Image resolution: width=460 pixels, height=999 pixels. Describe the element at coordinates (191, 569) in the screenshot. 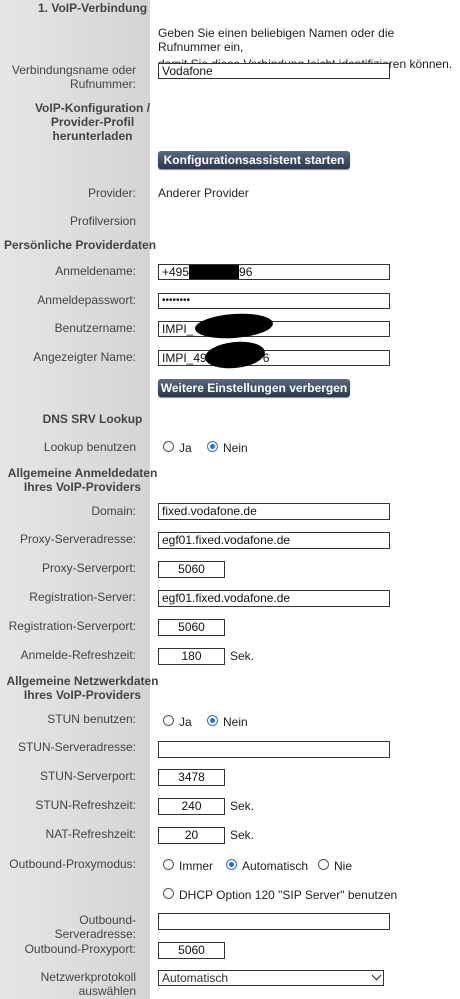

I see `proxy-port-input: 5060` at that location.